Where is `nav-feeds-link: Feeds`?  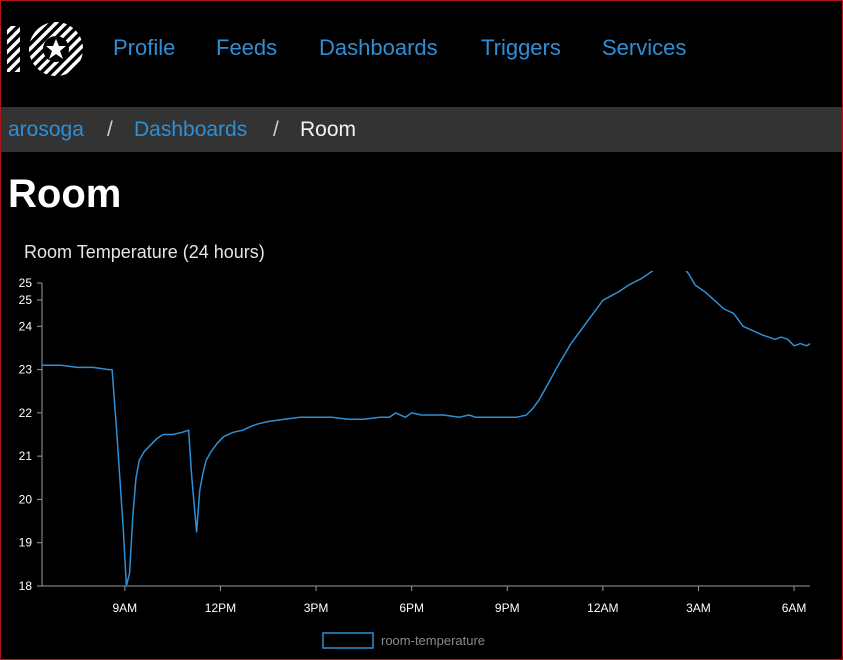
nav-feeds-link: Feeds is located at coordinates (246, 48).